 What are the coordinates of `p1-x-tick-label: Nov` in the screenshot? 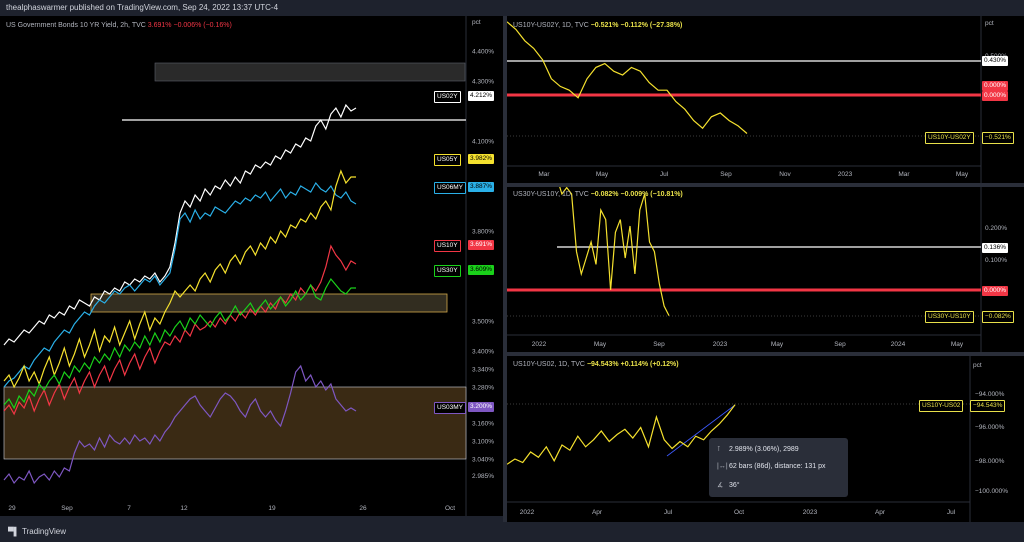 It's located at (785, 174).